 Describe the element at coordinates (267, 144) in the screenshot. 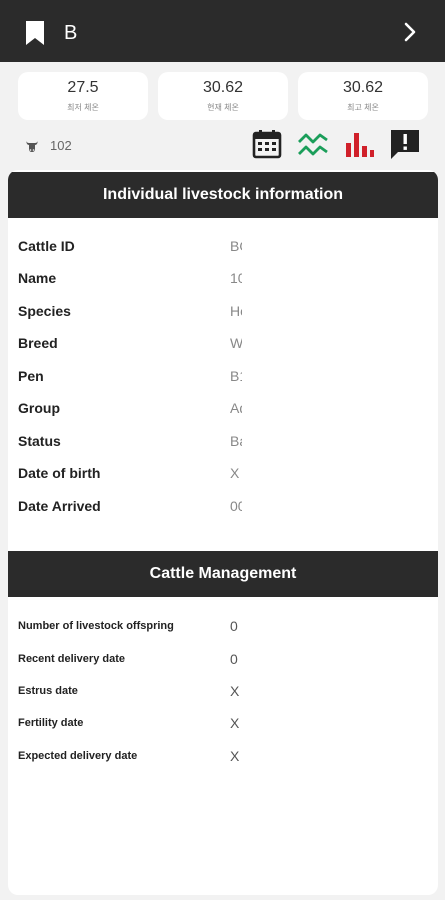

I see `calendar-icon` at that location.